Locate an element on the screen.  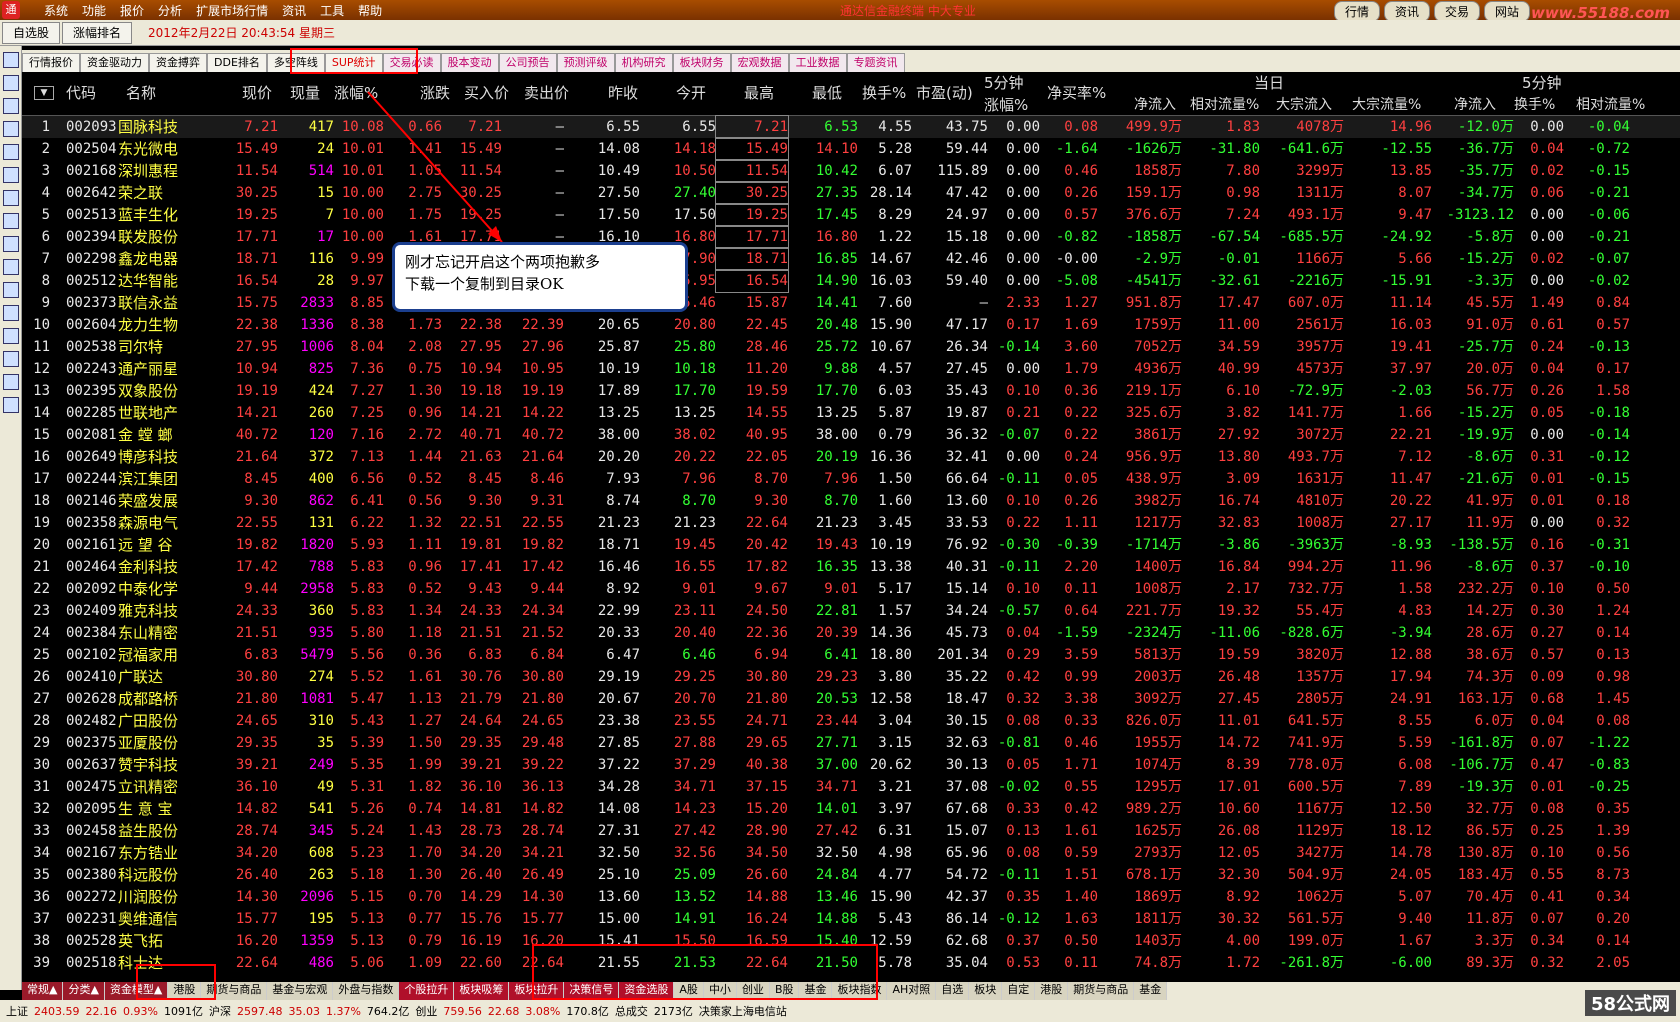
col-5min-rise: 涨幅% is located at coordinates (1006, 104).